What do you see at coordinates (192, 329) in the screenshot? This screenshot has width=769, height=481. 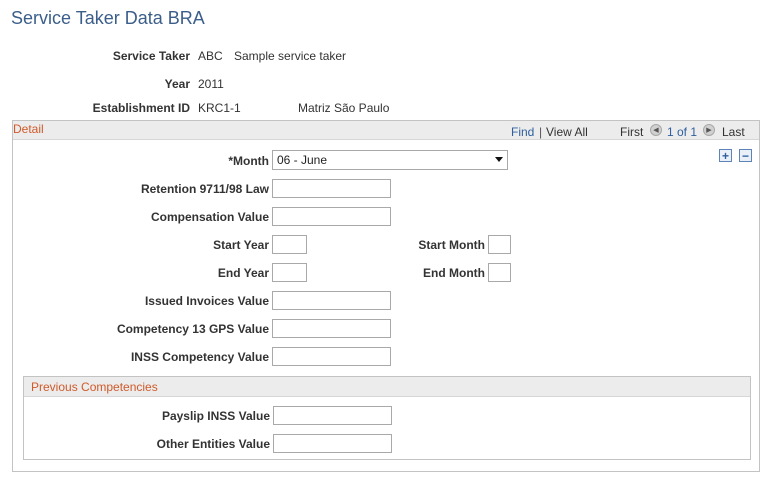 I see `competency13-label: Competency 13 GPS Value` at bounding box center [192, 329].